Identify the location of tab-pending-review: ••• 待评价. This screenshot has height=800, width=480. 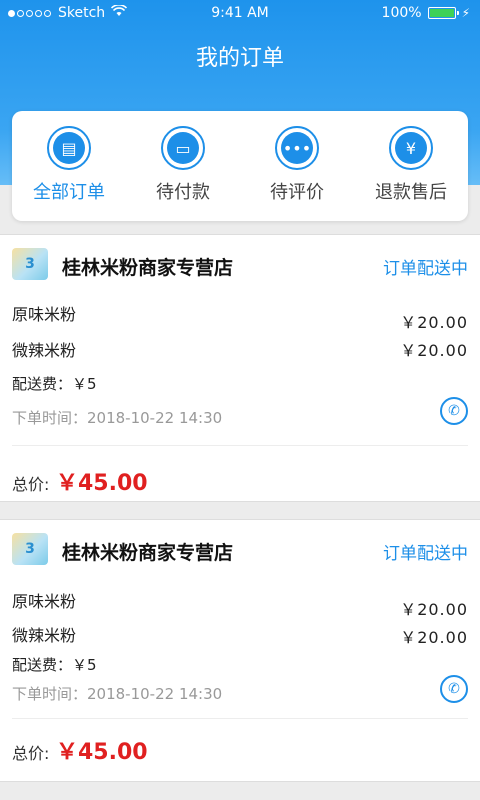
(297, 166).